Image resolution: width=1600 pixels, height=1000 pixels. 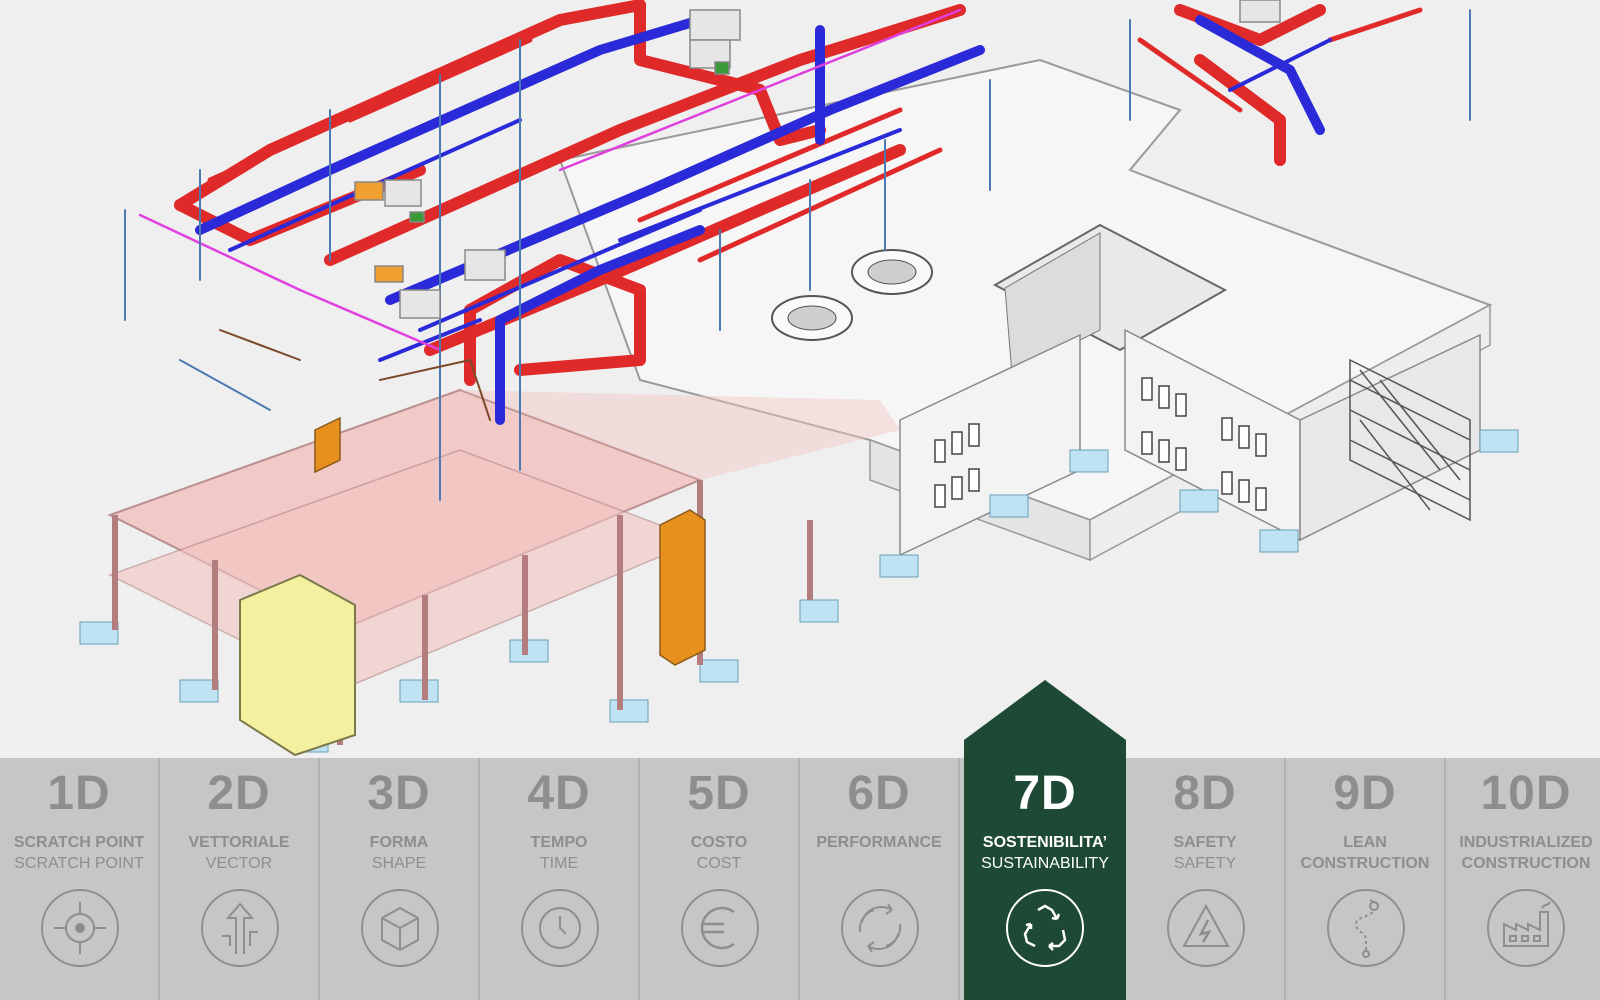 What do you see at coordinates (399, 863) in the screenshot?
I see `dimension-label-en: SHAPE` at bounding box center [399, 863].